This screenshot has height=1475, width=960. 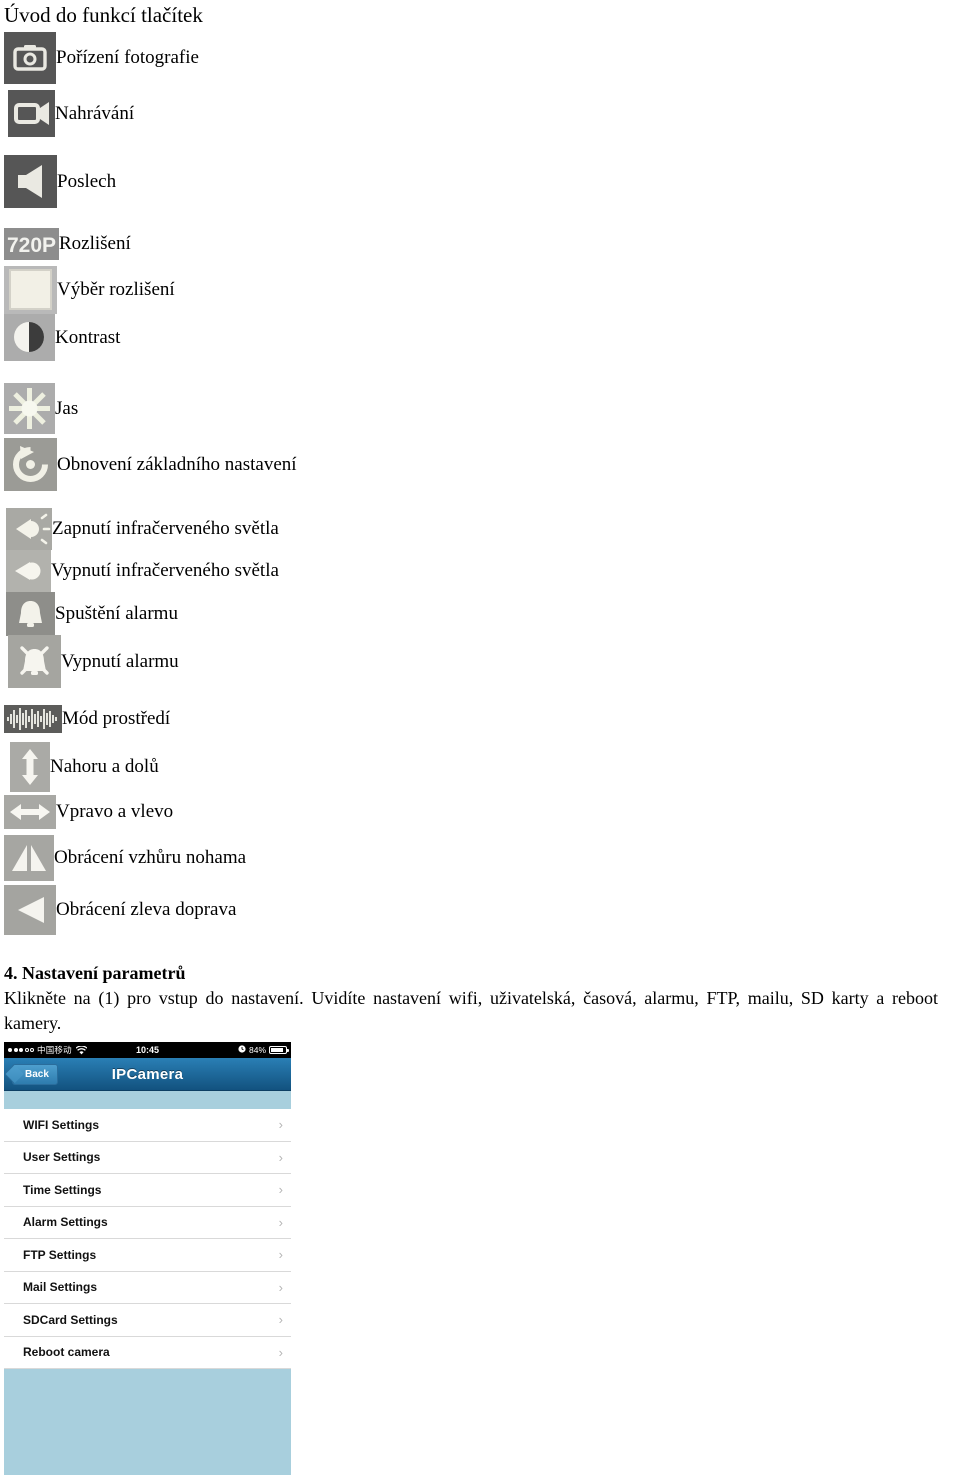 I want to click on settings-item-alarm: Alarm Settings ›, so click(x=147, y=1223).